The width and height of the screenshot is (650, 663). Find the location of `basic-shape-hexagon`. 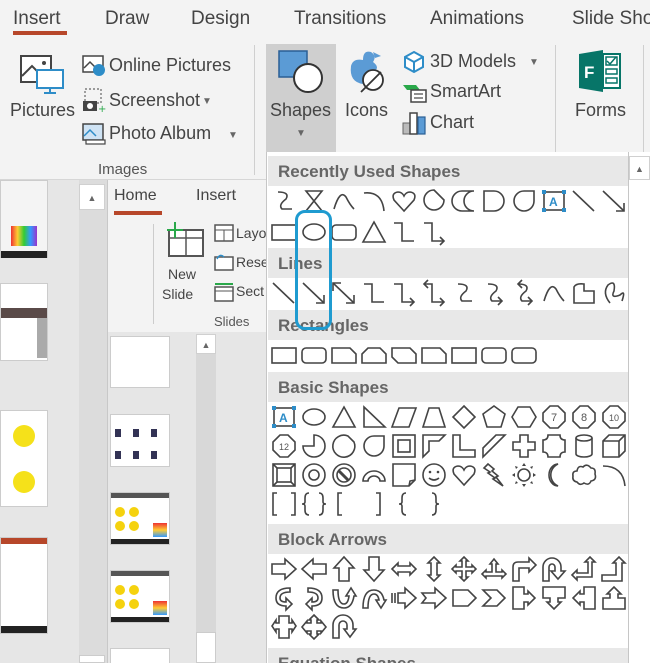

basic-shape-hexagon is located at coordinates (524, 417).